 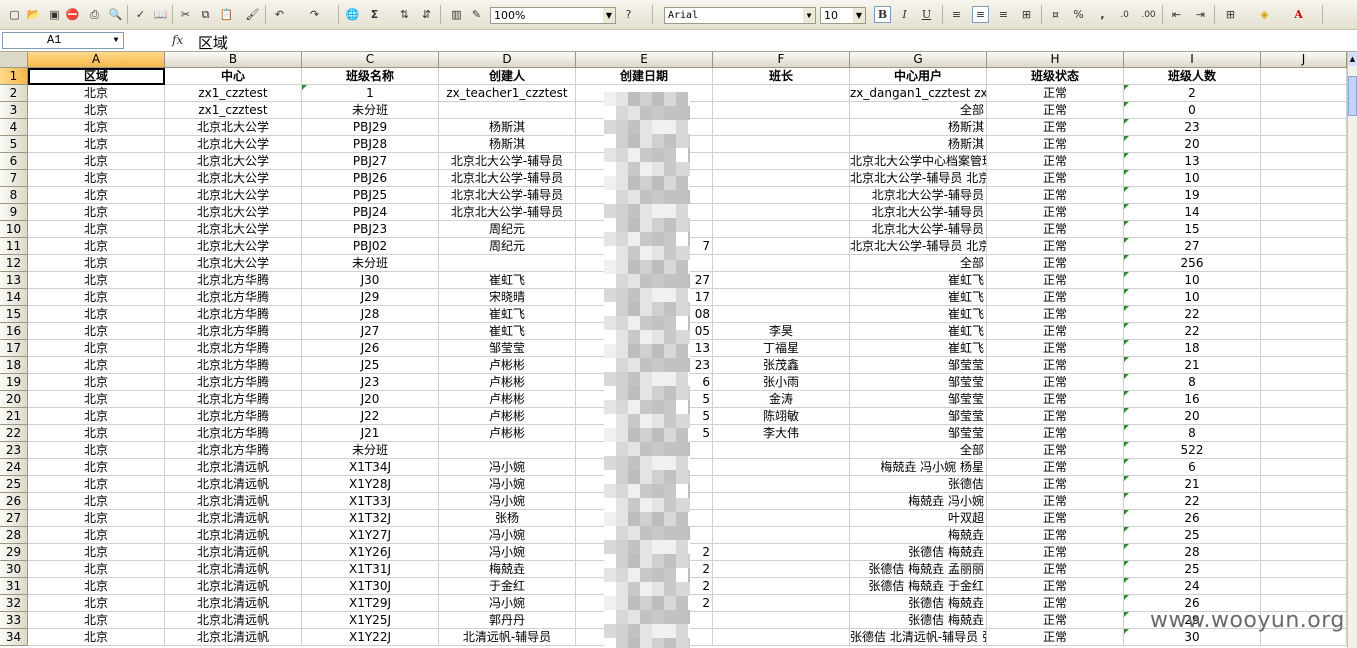 What do you see at coordinates (374, 14) in the screenshot?
I see `autosum-icon: Σ` at bounding box center [374, 14].